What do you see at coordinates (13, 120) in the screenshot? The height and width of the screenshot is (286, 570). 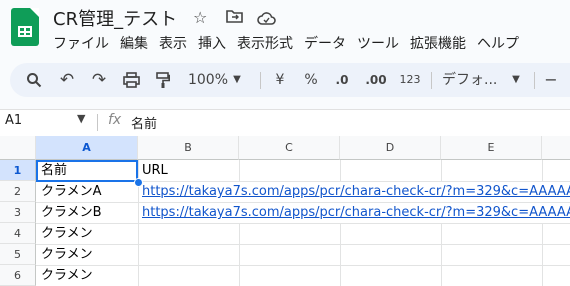 I see `name-box: A1` at bounding box center [13, 120].